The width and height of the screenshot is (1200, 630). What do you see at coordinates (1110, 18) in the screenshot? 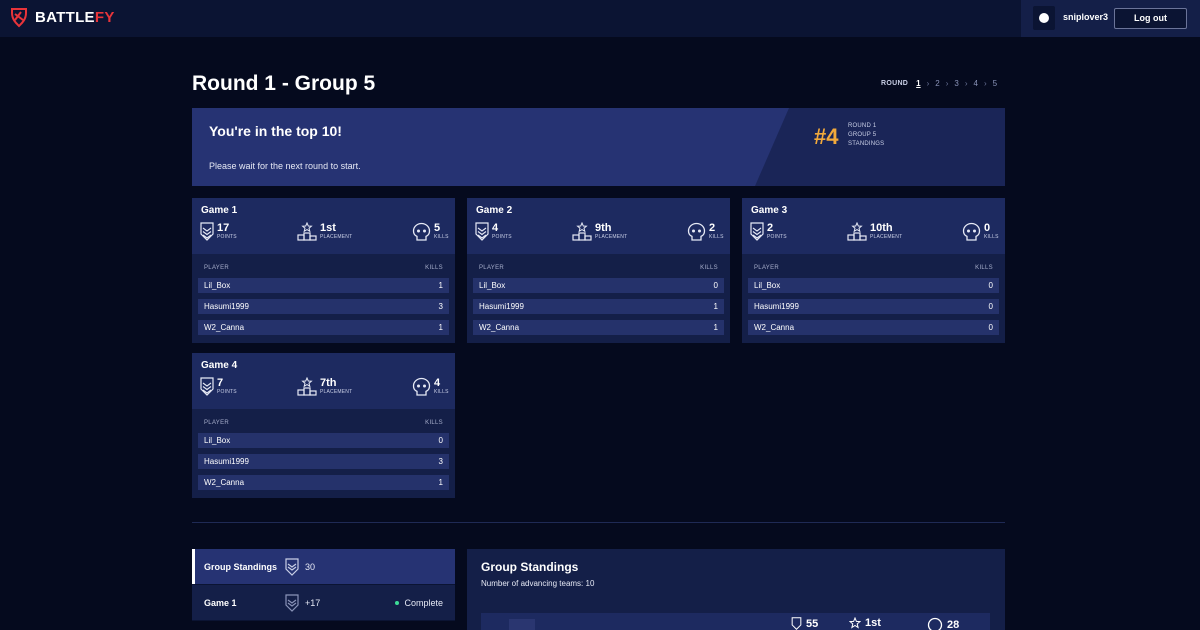
I see `user-menu: sniplover3 Log out` at bounding box center [1110, 18].